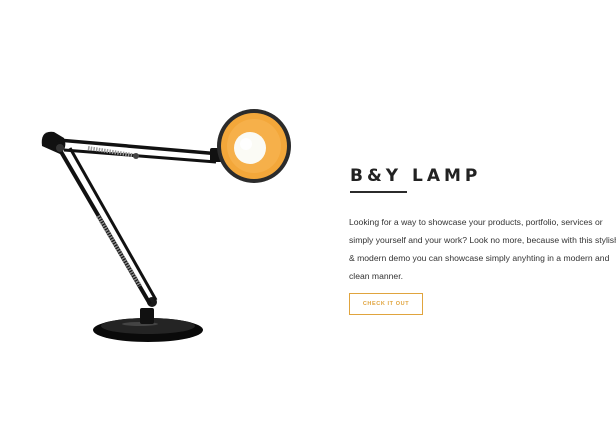 The height and width of the screenshot is (425, 616). What do you see at coordinates (378, 192) in the screenshot?
I see `title-divider` at bounding box center [378, 192].